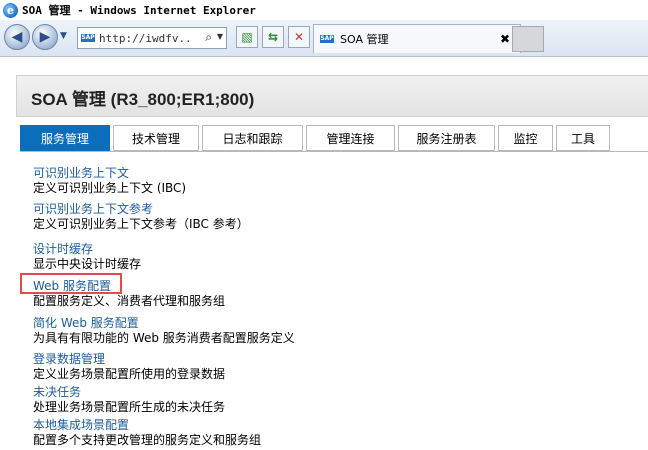  What do you see at coordinates (110, 188) in the screenshot?
I see `item-description: 定义可识别业务上下文 (IBC)` at bounding box center [110, 188].